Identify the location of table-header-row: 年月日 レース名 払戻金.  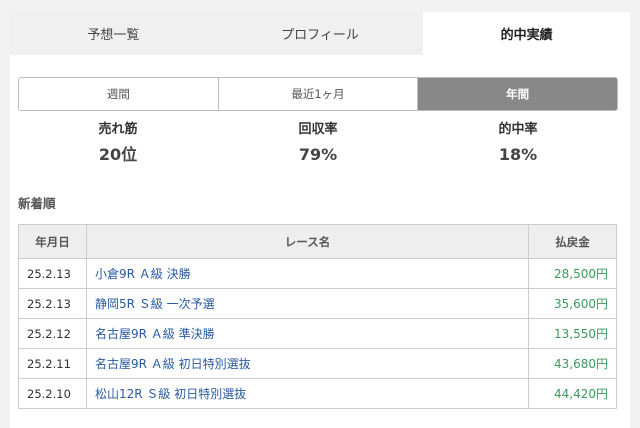
(317, 241).